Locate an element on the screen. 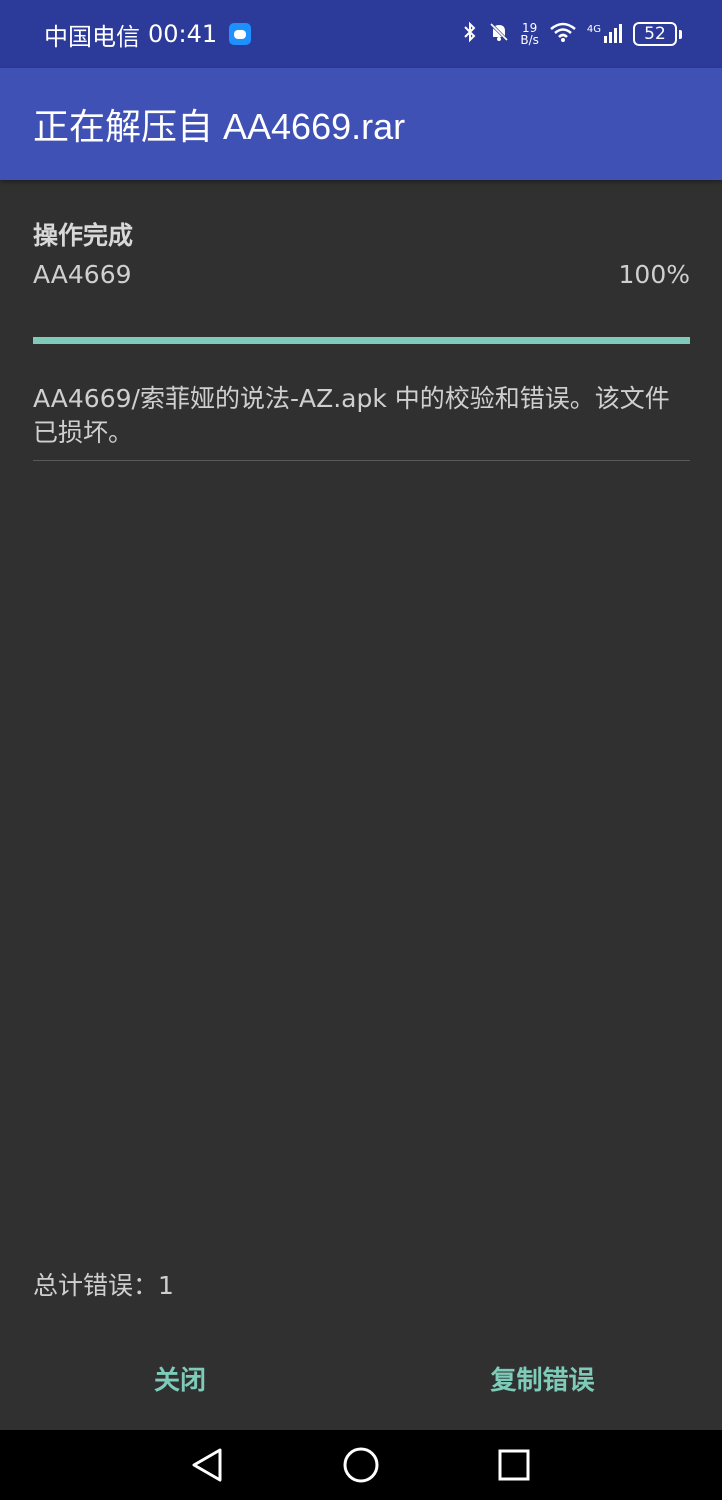 This screenshot has height=1500, width=722. file-progress-row: AA4669 100% is located at coordinates (361, 274).